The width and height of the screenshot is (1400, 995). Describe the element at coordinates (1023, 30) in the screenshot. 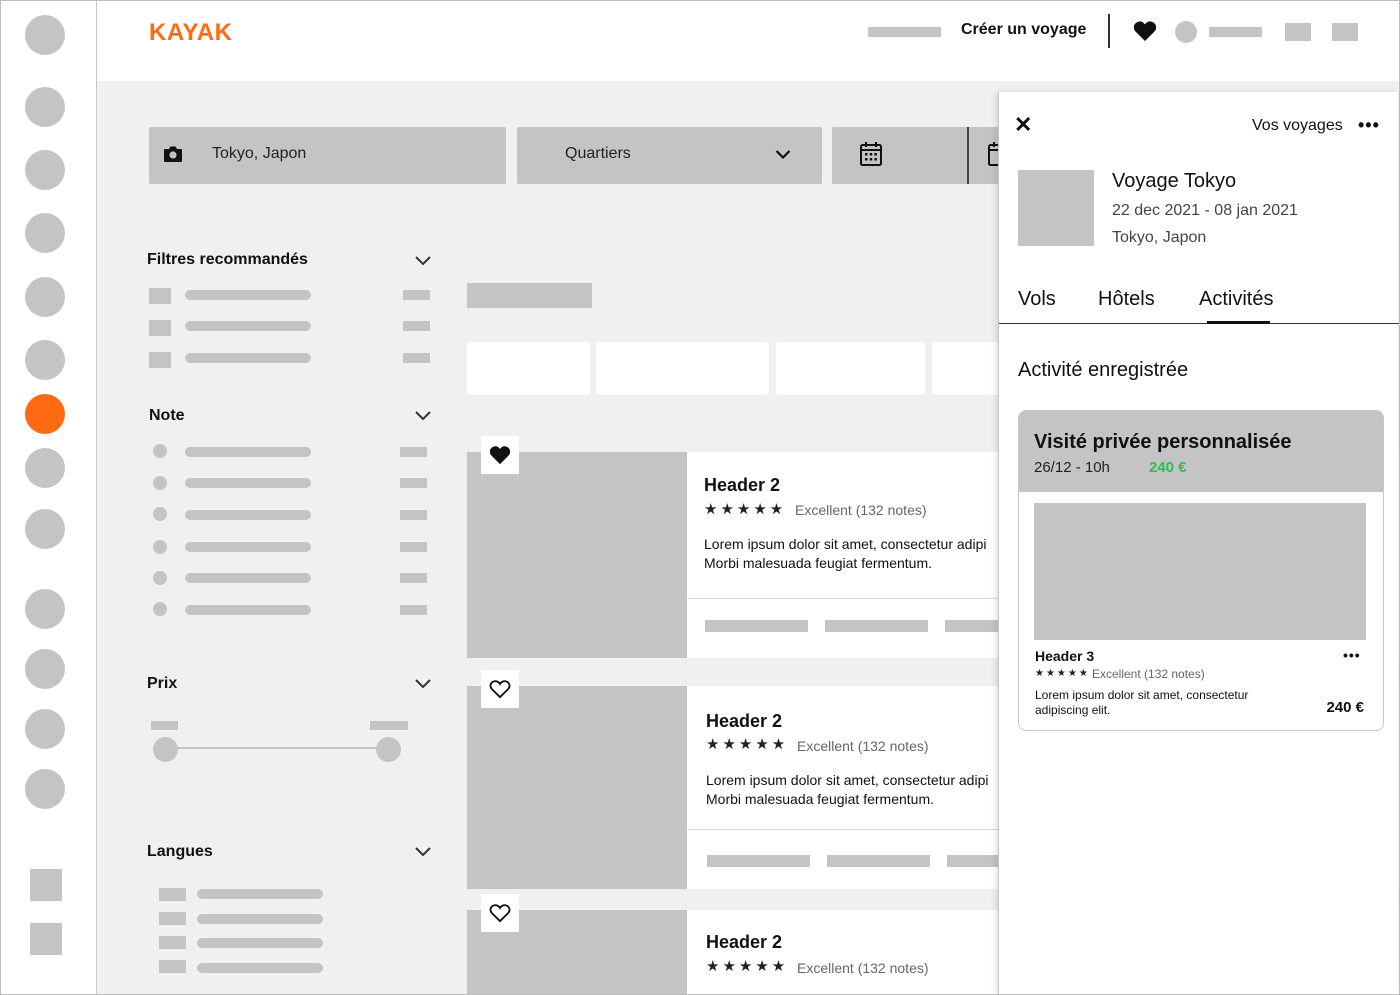

I see `create-trip-link: Créer un voyage` at that location.